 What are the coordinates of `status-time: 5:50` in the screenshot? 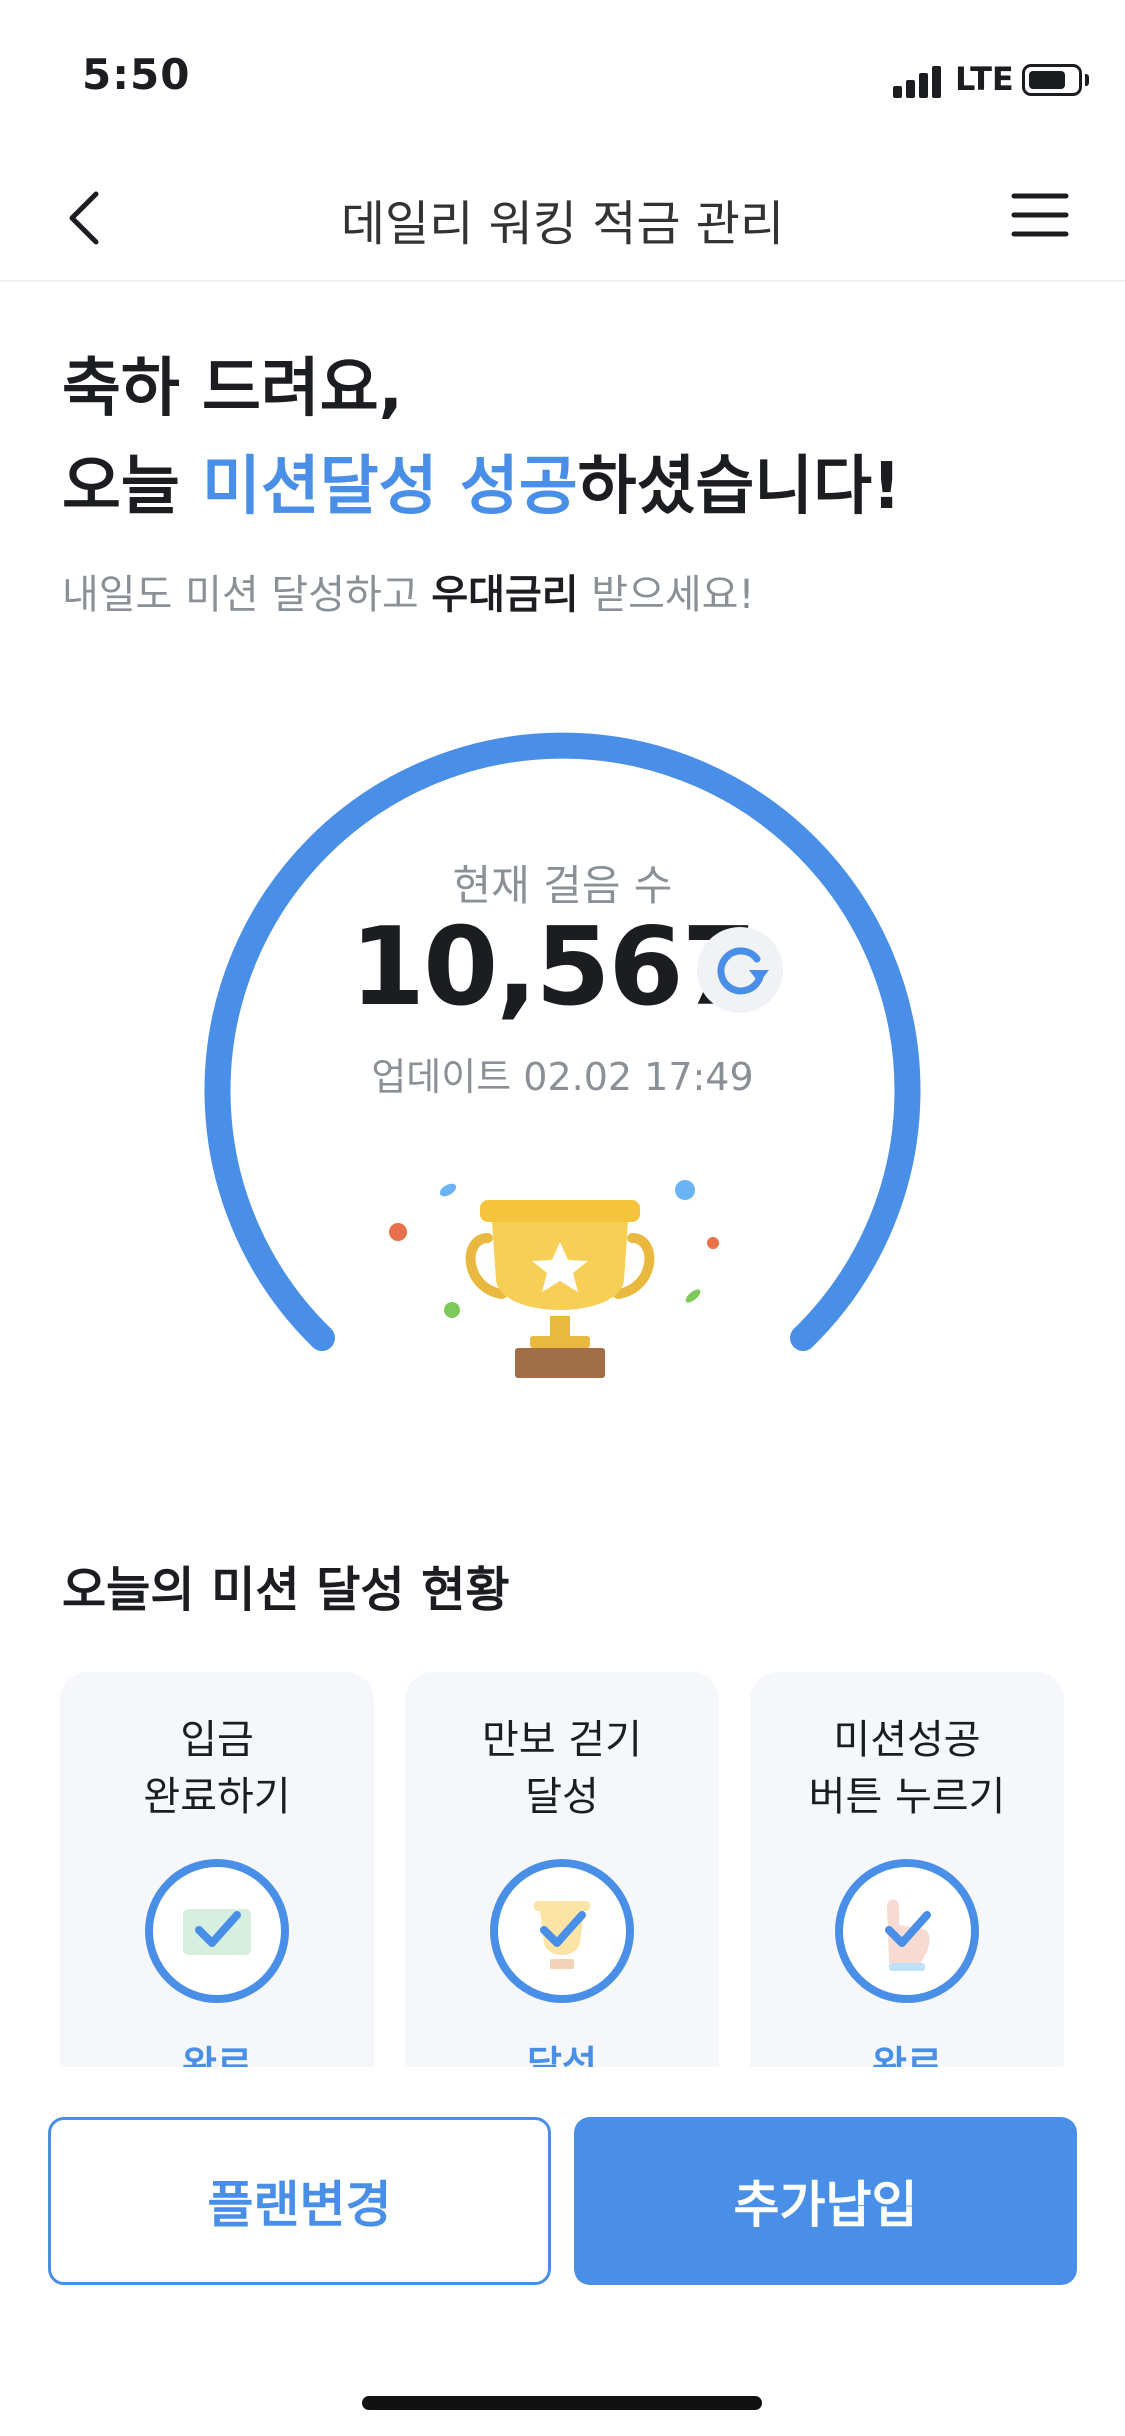 It's located at (136, 74).